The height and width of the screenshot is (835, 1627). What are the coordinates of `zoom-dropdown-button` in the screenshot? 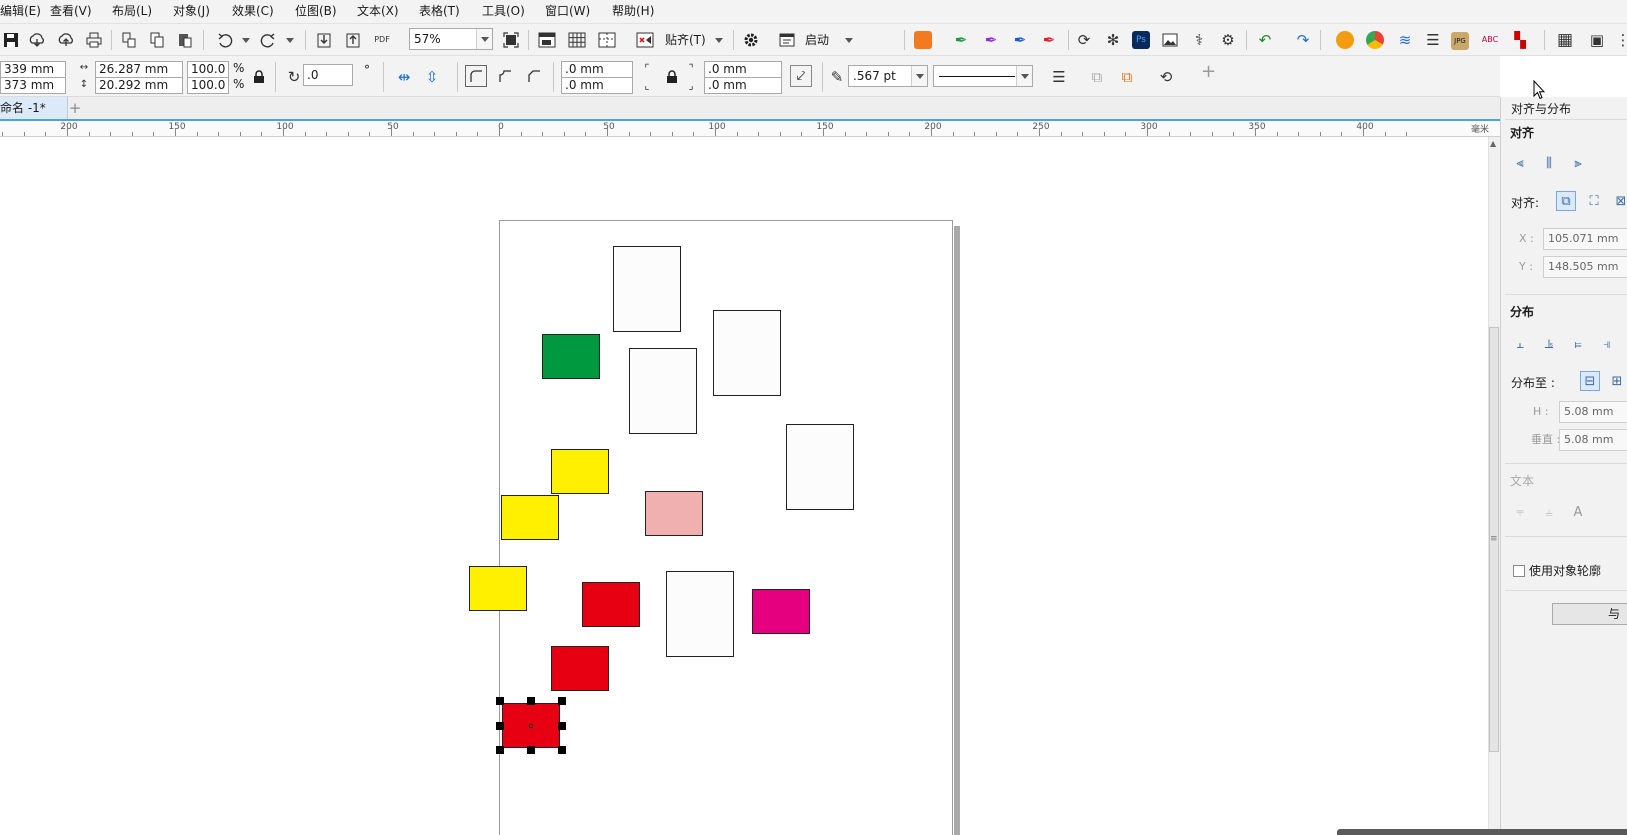 It's located at (484, 39).